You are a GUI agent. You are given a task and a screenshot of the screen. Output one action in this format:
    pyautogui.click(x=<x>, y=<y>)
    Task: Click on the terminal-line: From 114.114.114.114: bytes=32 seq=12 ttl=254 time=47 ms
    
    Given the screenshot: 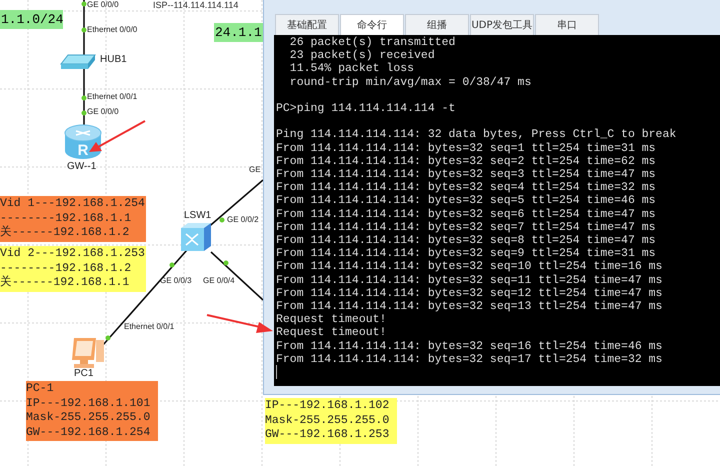 What is the action you would take?
    pyautogui.click(x=470, y=293)
    